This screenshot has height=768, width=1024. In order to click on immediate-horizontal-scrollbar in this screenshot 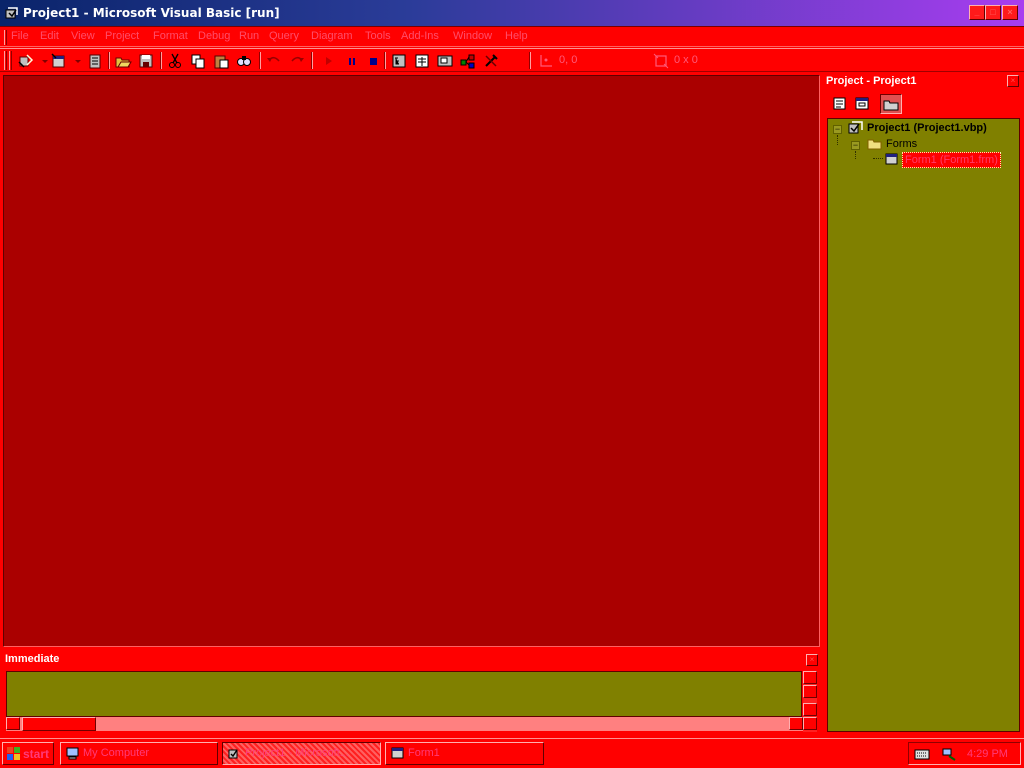, I will do `click(404, 724)`.